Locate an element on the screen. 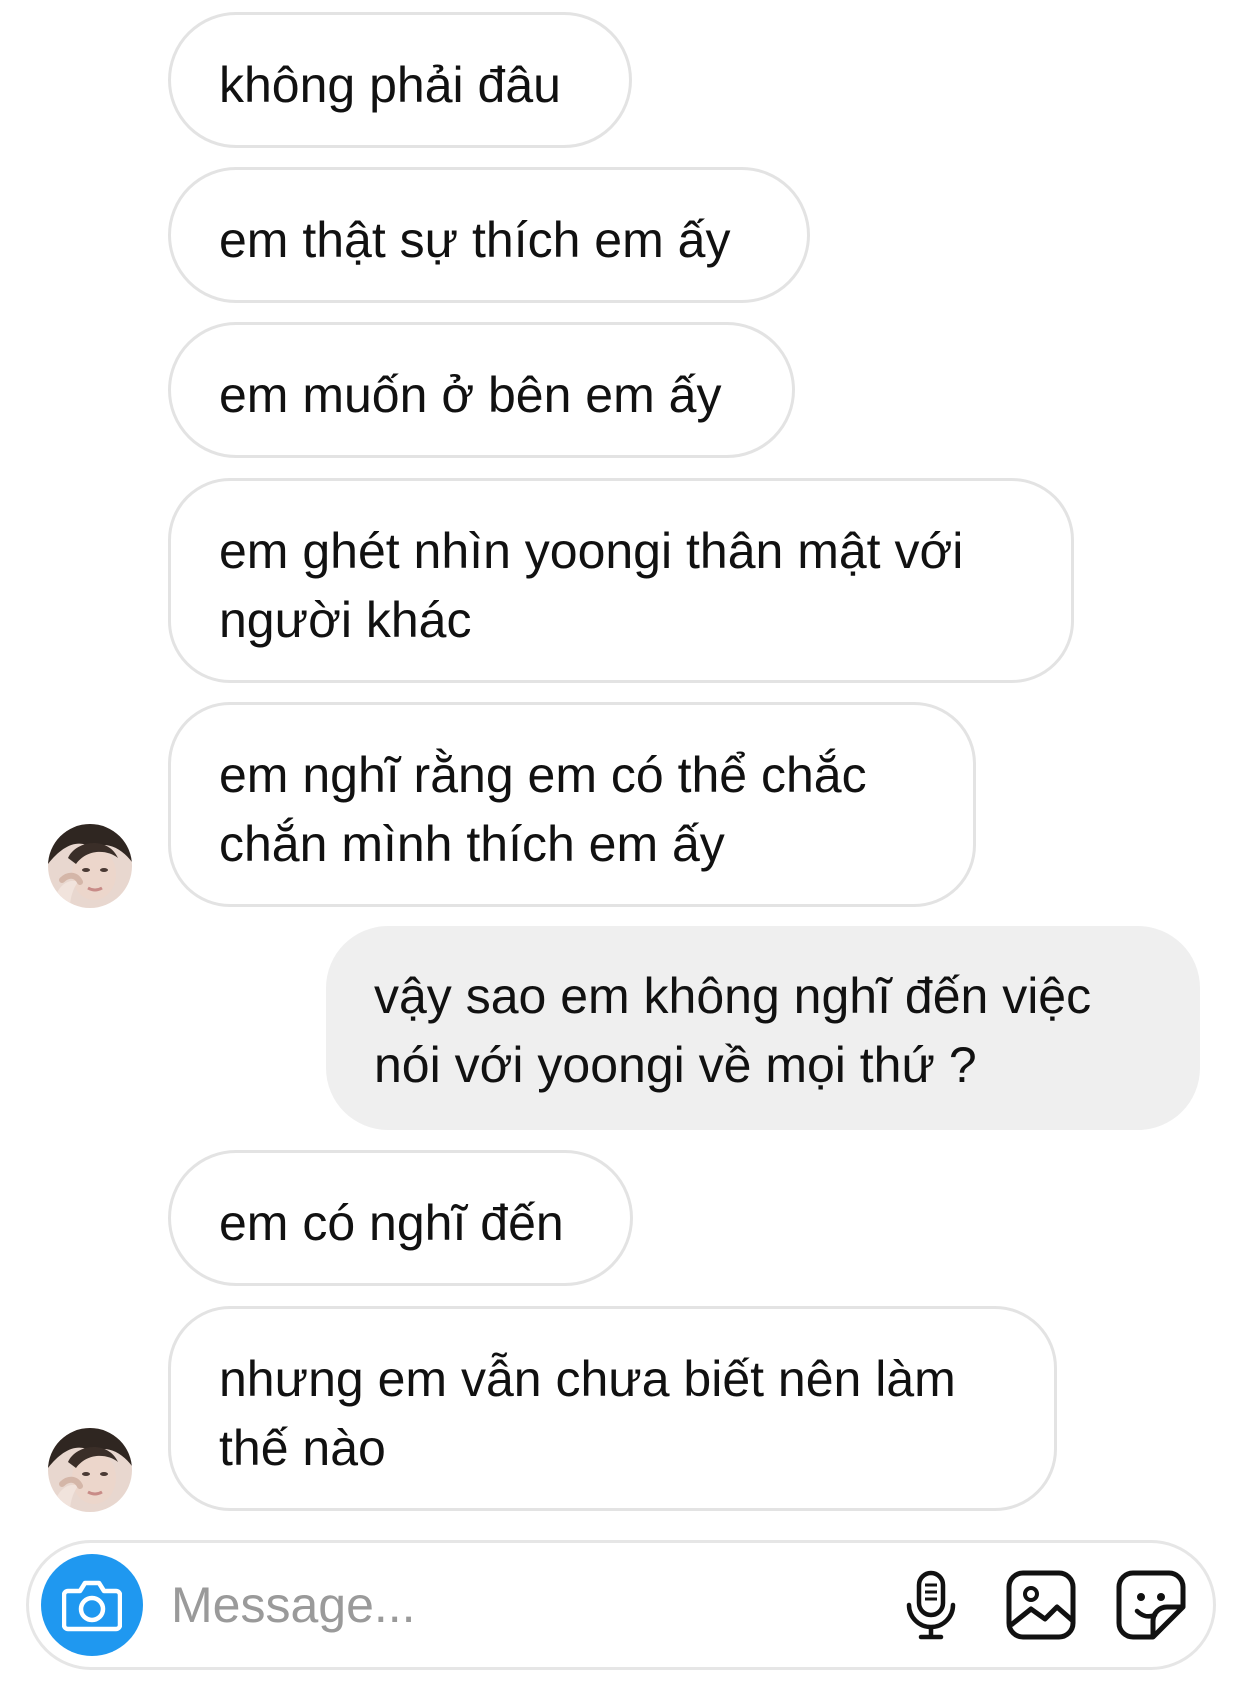 The image size is (1242, 1694). message-bubble-incoming: không phải đâu is located at coordinates (400, 80).